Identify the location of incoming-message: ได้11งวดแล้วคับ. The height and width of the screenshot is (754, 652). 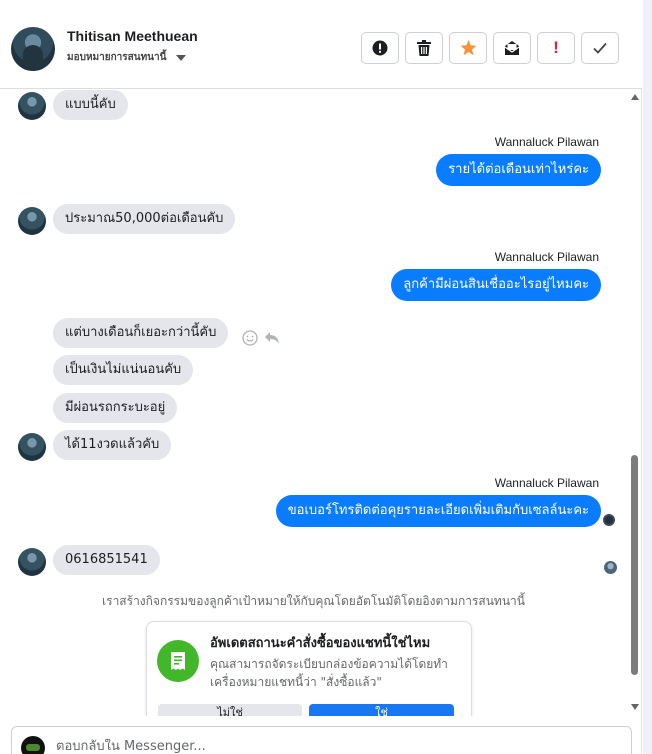
(112, 445).